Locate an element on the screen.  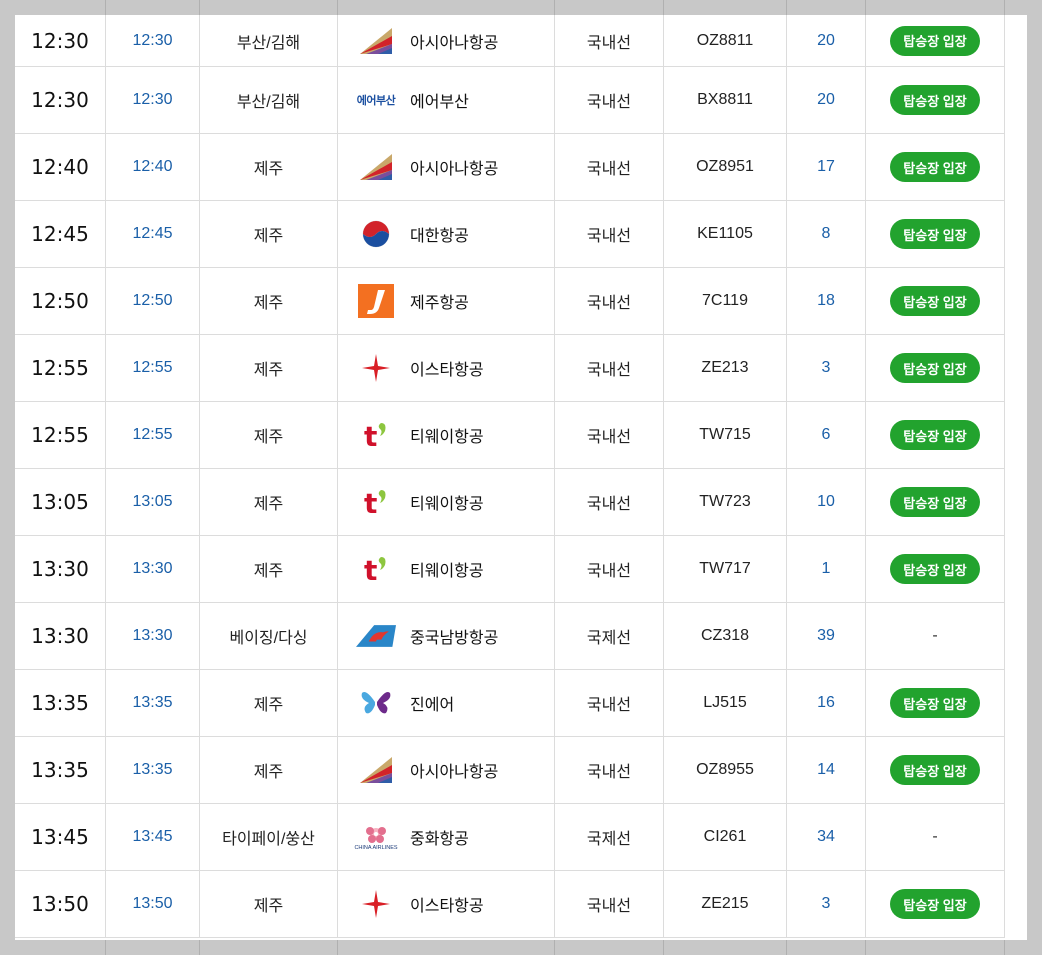
flight-number: OZ8951 is located at coordinates (725, 167).